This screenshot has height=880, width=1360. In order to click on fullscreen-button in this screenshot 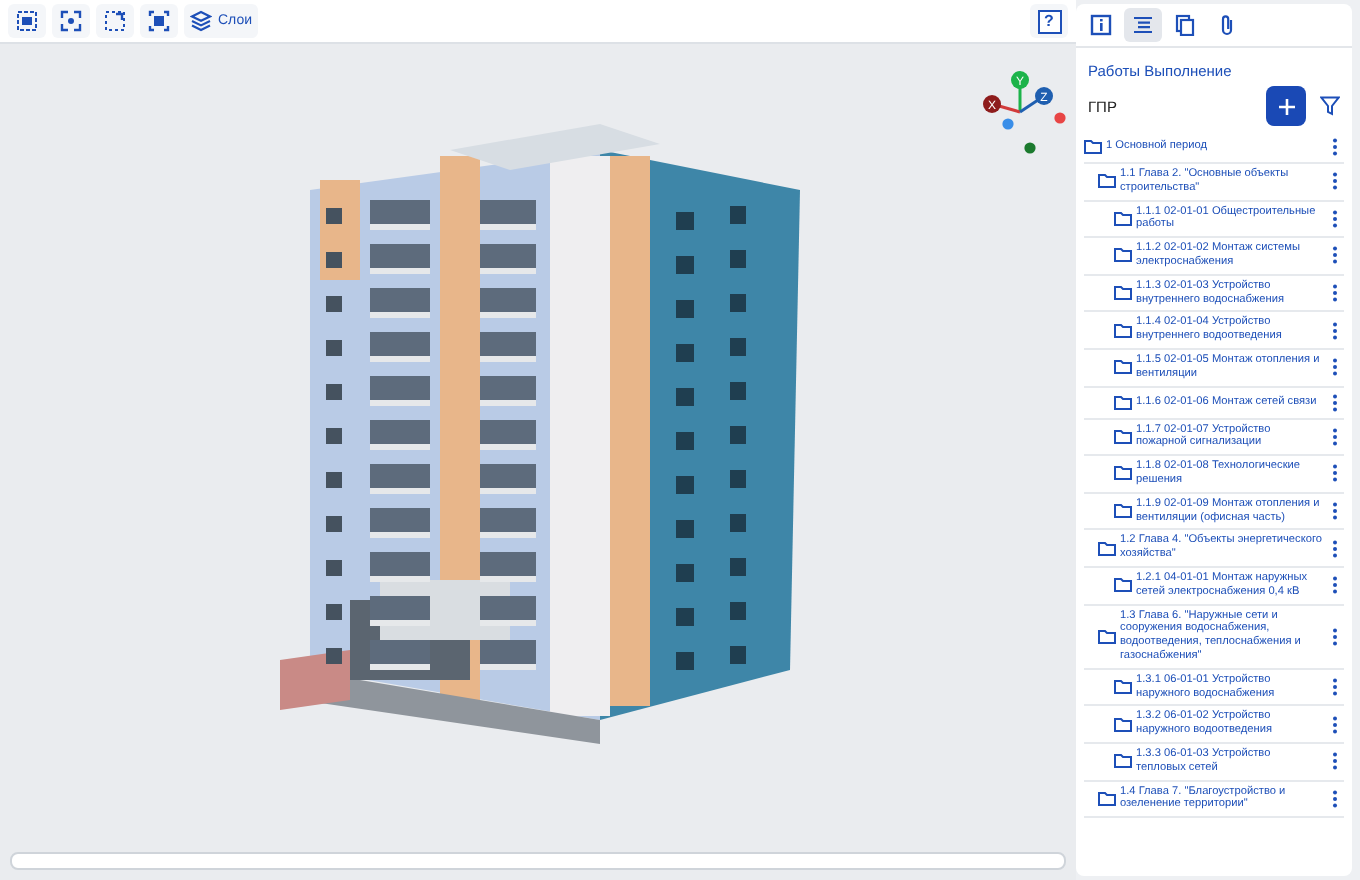, I will do `click(159, 21)`.